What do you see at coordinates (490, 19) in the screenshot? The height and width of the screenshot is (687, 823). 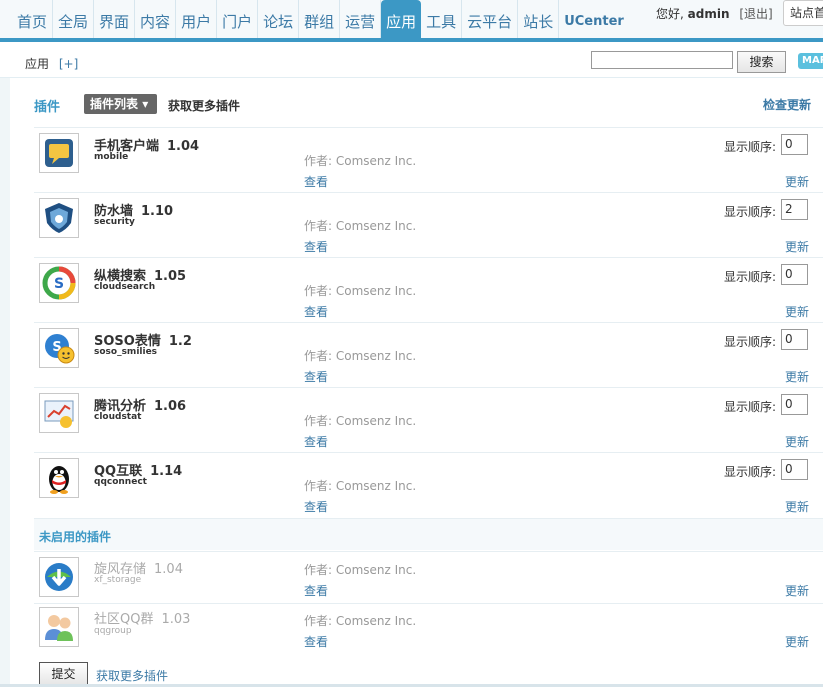 I see `nav-item-cloud: 云平台` at bounding box center [490, 19].